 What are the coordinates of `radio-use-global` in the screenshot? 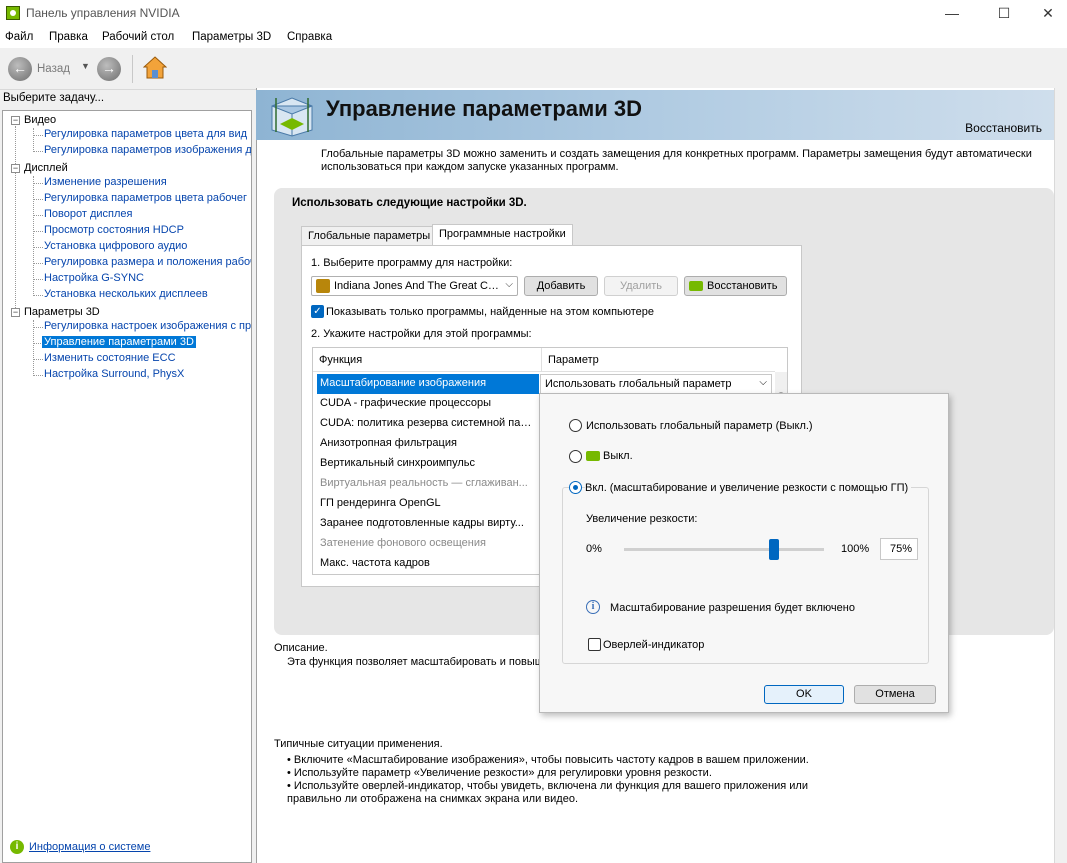 It's located at (575, 425).